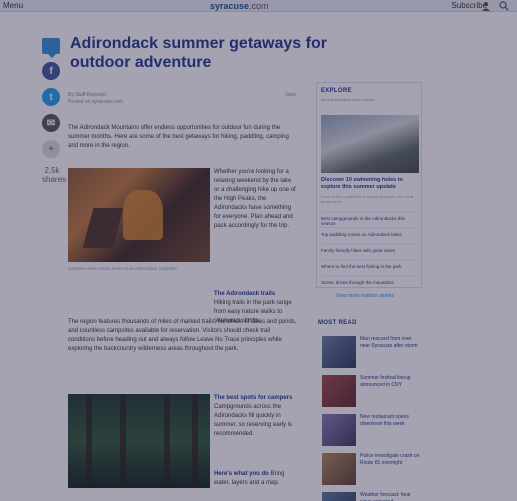 The height and width of the screenshot is (501, 517). Describe the element at coordinates (372, 431) in the screenshot. I see `most-read-item: New restaurant opens downtown this week` at that location.